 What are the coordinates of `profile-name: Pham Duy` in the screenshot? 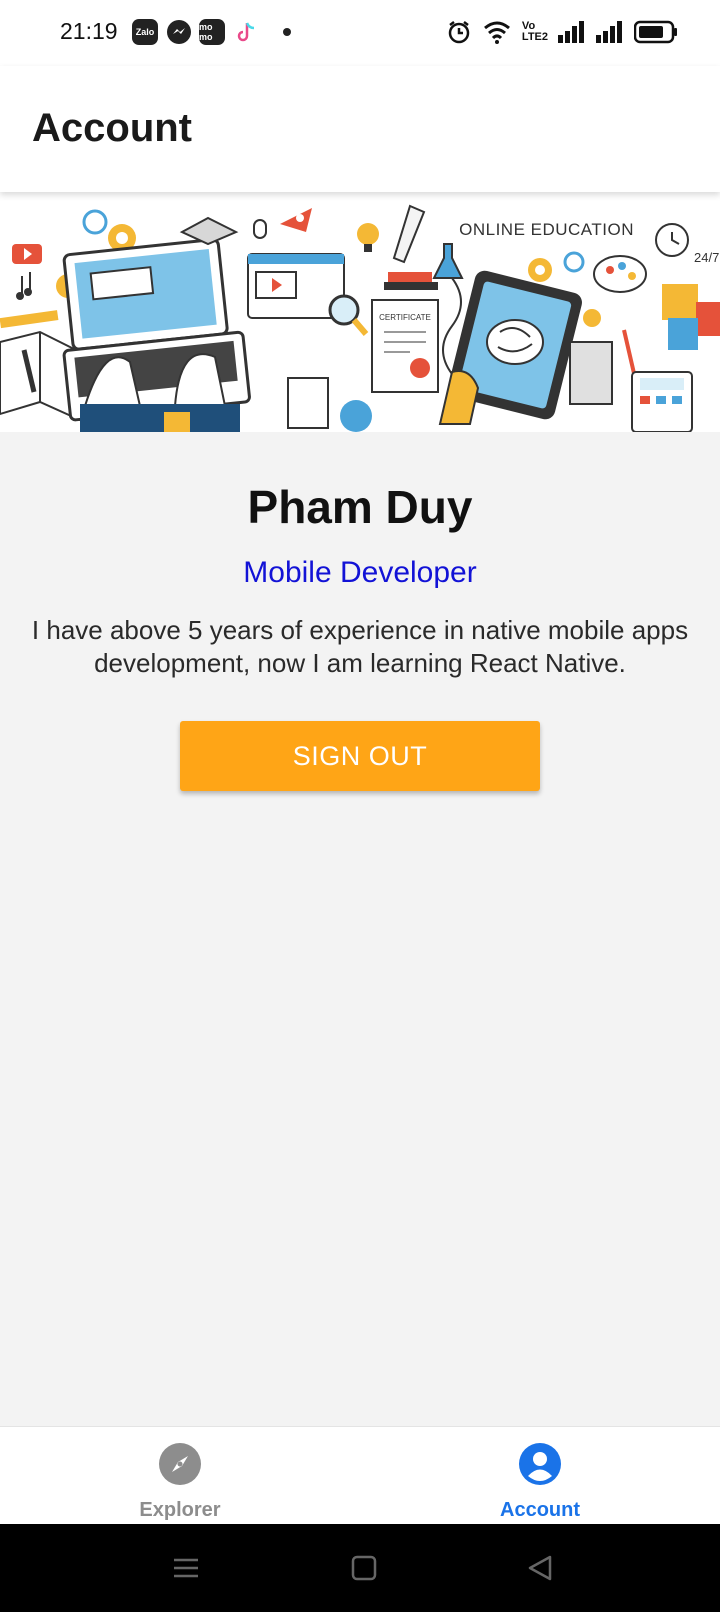 It's located at (360, 507).